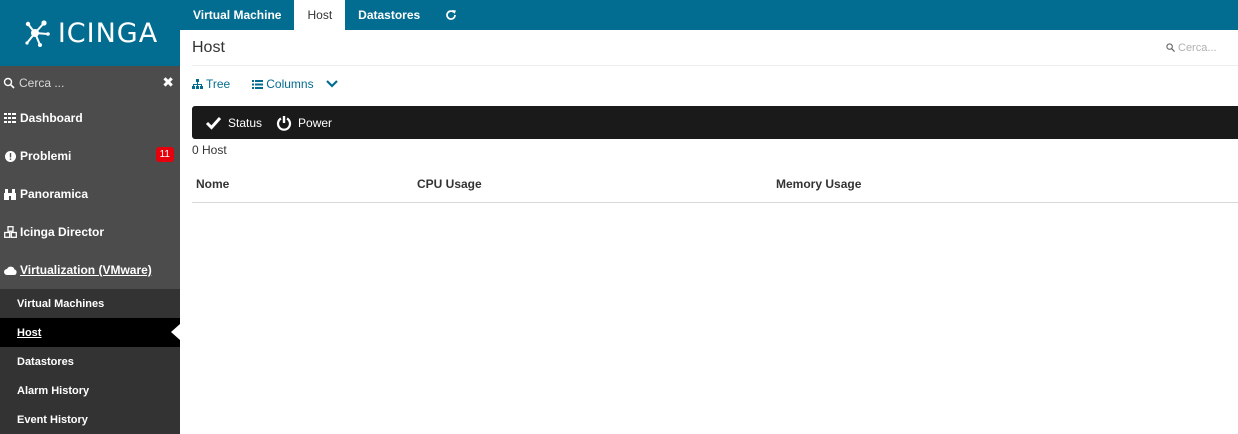  What do you see at coordinates (213, 123) in the screenshot?
I see `check-icon` at bounding box center [213, 123].